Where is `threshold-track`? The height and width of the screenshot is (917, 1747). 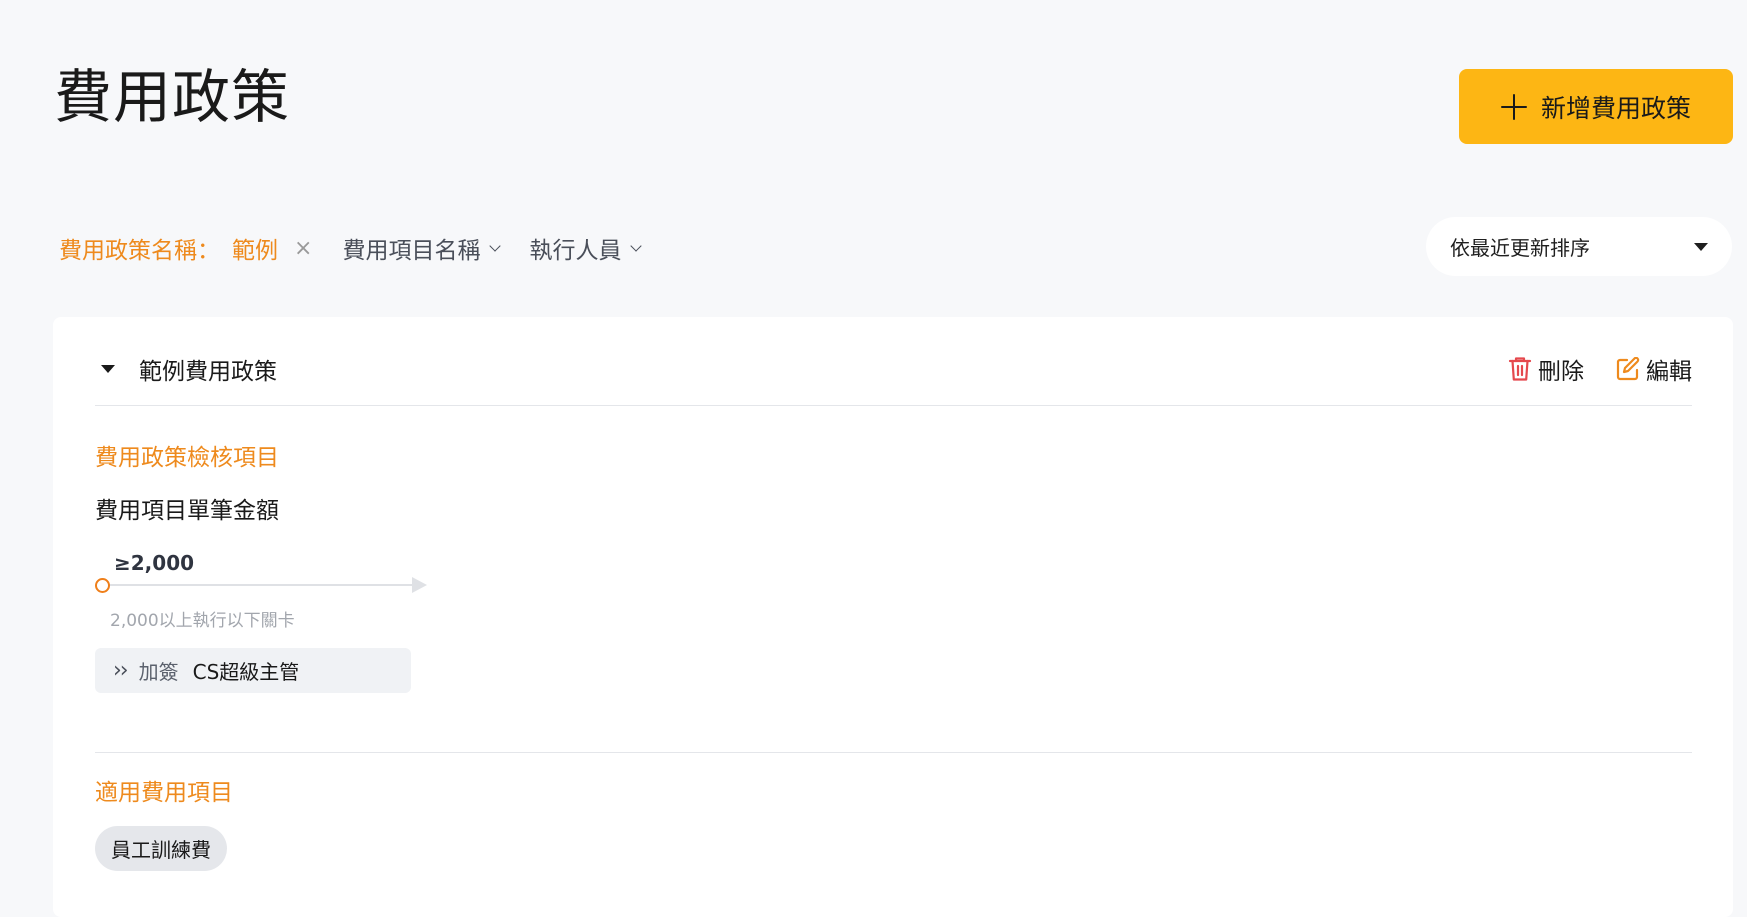
threshold-track is located at coordinates (261, 585).